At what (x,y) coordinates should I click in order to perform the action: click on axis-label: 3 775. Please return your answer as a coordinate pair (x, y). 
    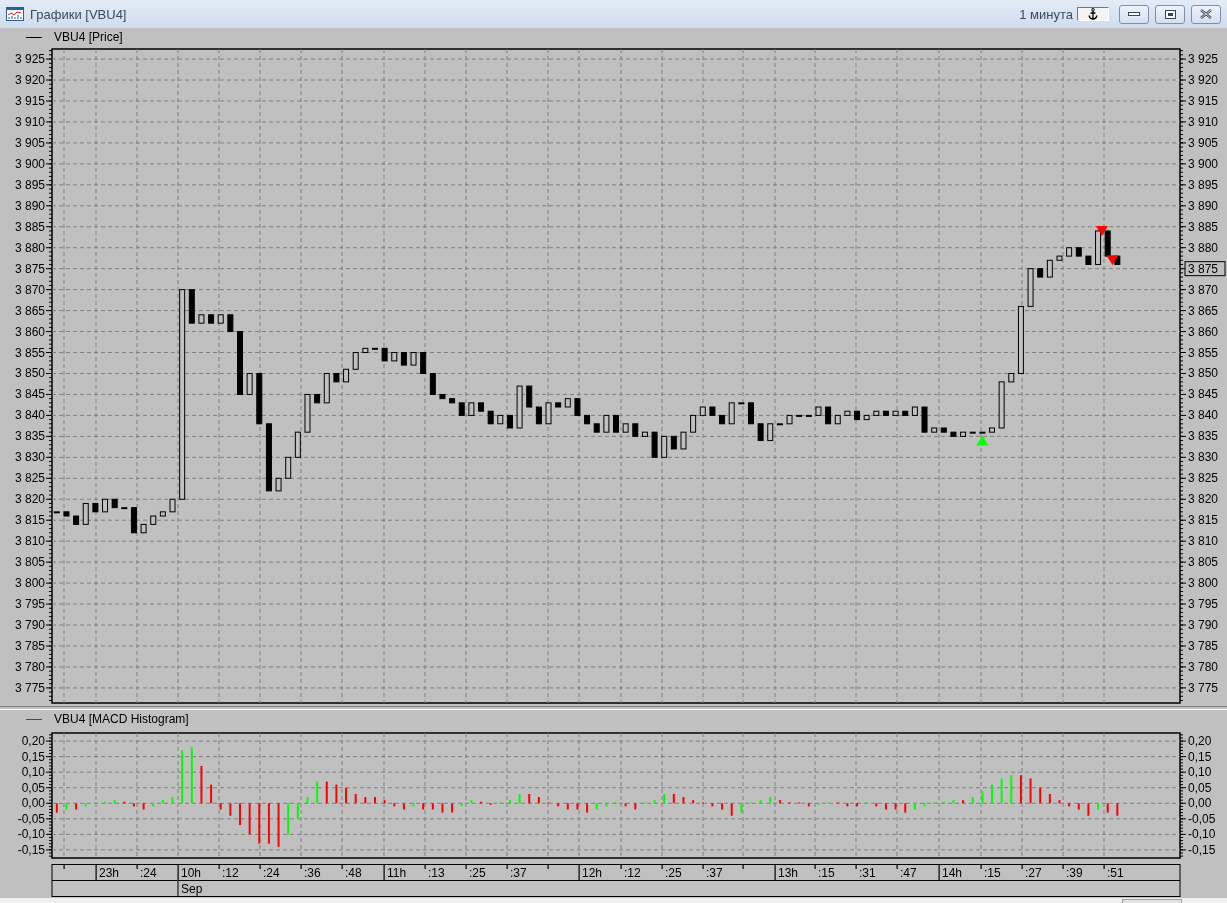
    Looking at the image, I should click on (1203, 687).